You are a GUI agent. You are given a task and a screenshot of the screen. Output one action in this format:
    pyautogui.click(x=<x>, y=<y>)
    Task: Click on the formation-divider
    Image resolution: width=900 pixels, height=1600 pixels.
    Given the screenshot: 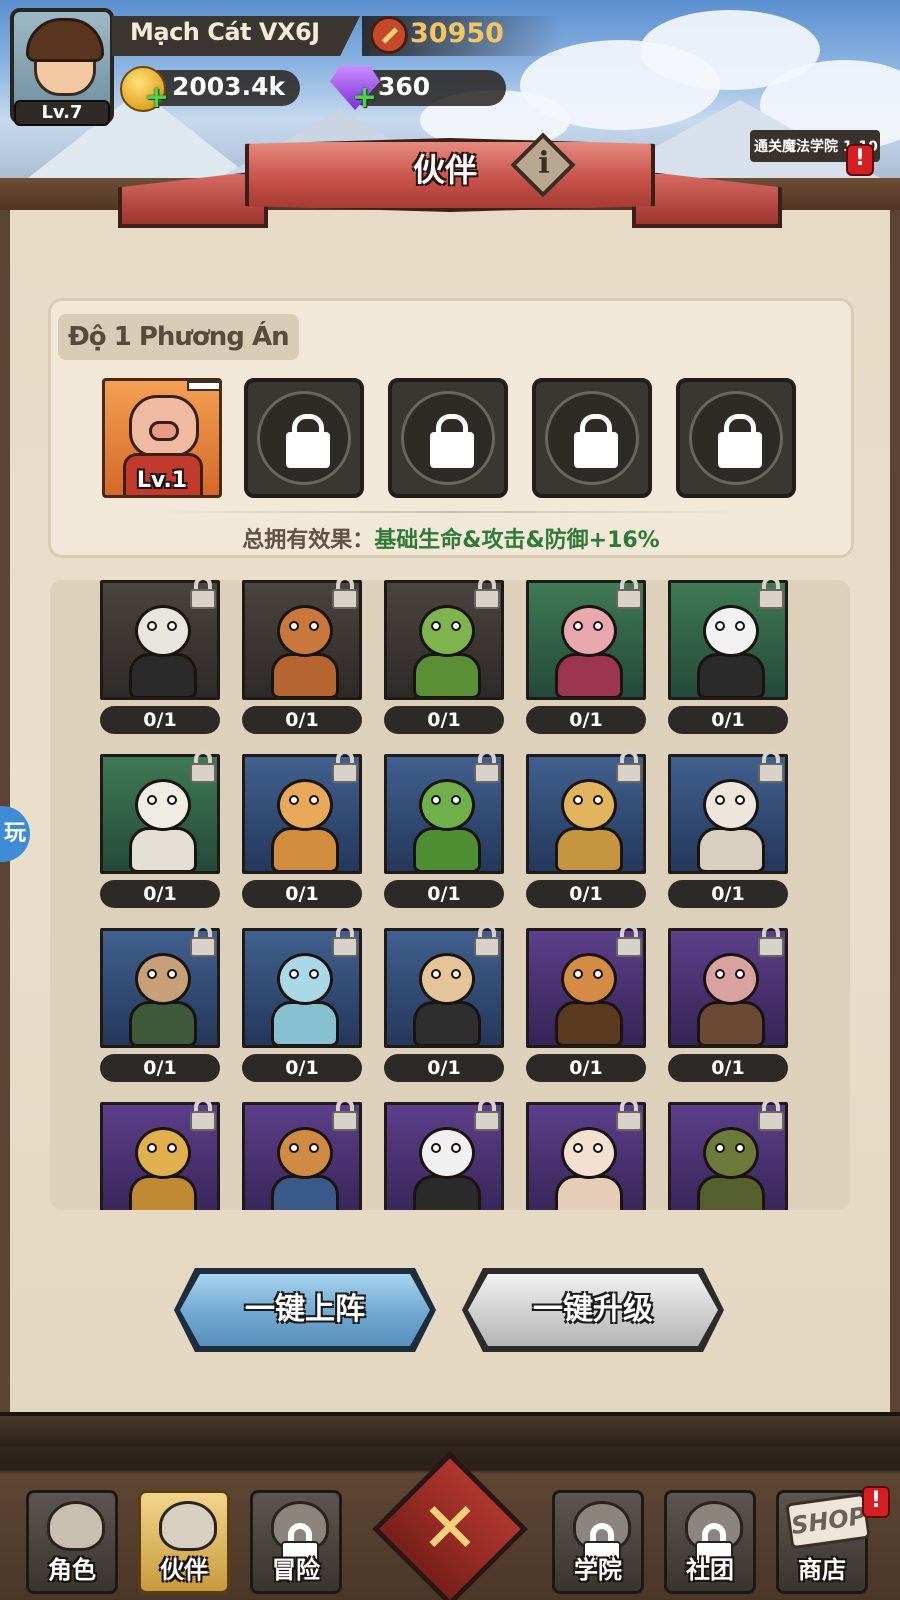 What is the action you would take?
    pyautogui.click(x=450, y=512)
    